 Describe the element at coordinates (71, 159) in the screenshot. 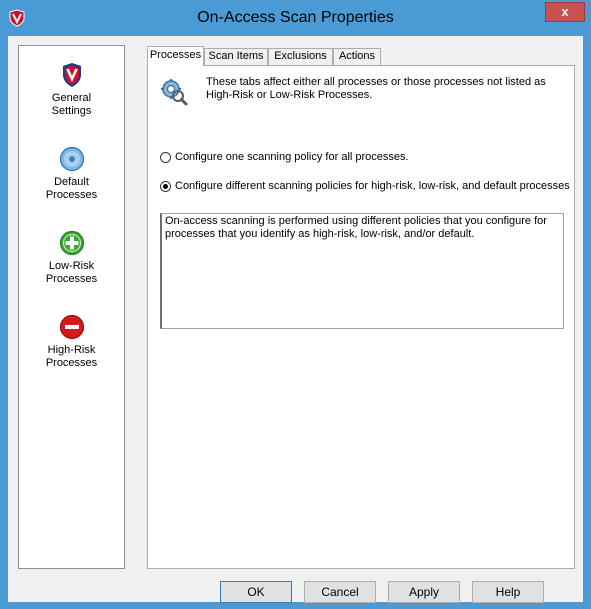

I see `default-process-icon` at that location.